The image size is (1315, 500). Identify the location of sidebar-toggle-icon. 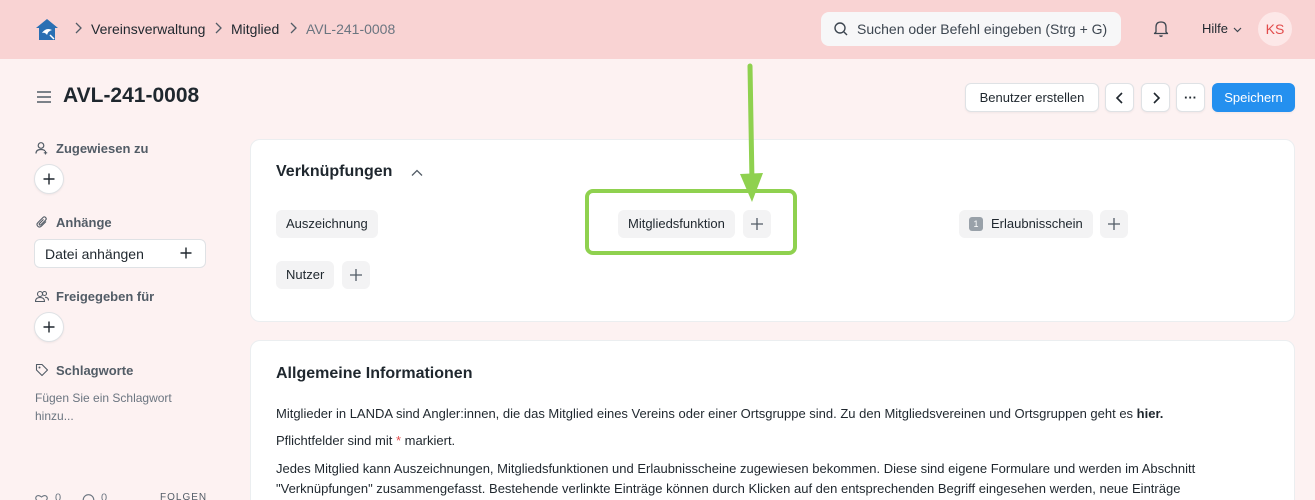
(44, 97).